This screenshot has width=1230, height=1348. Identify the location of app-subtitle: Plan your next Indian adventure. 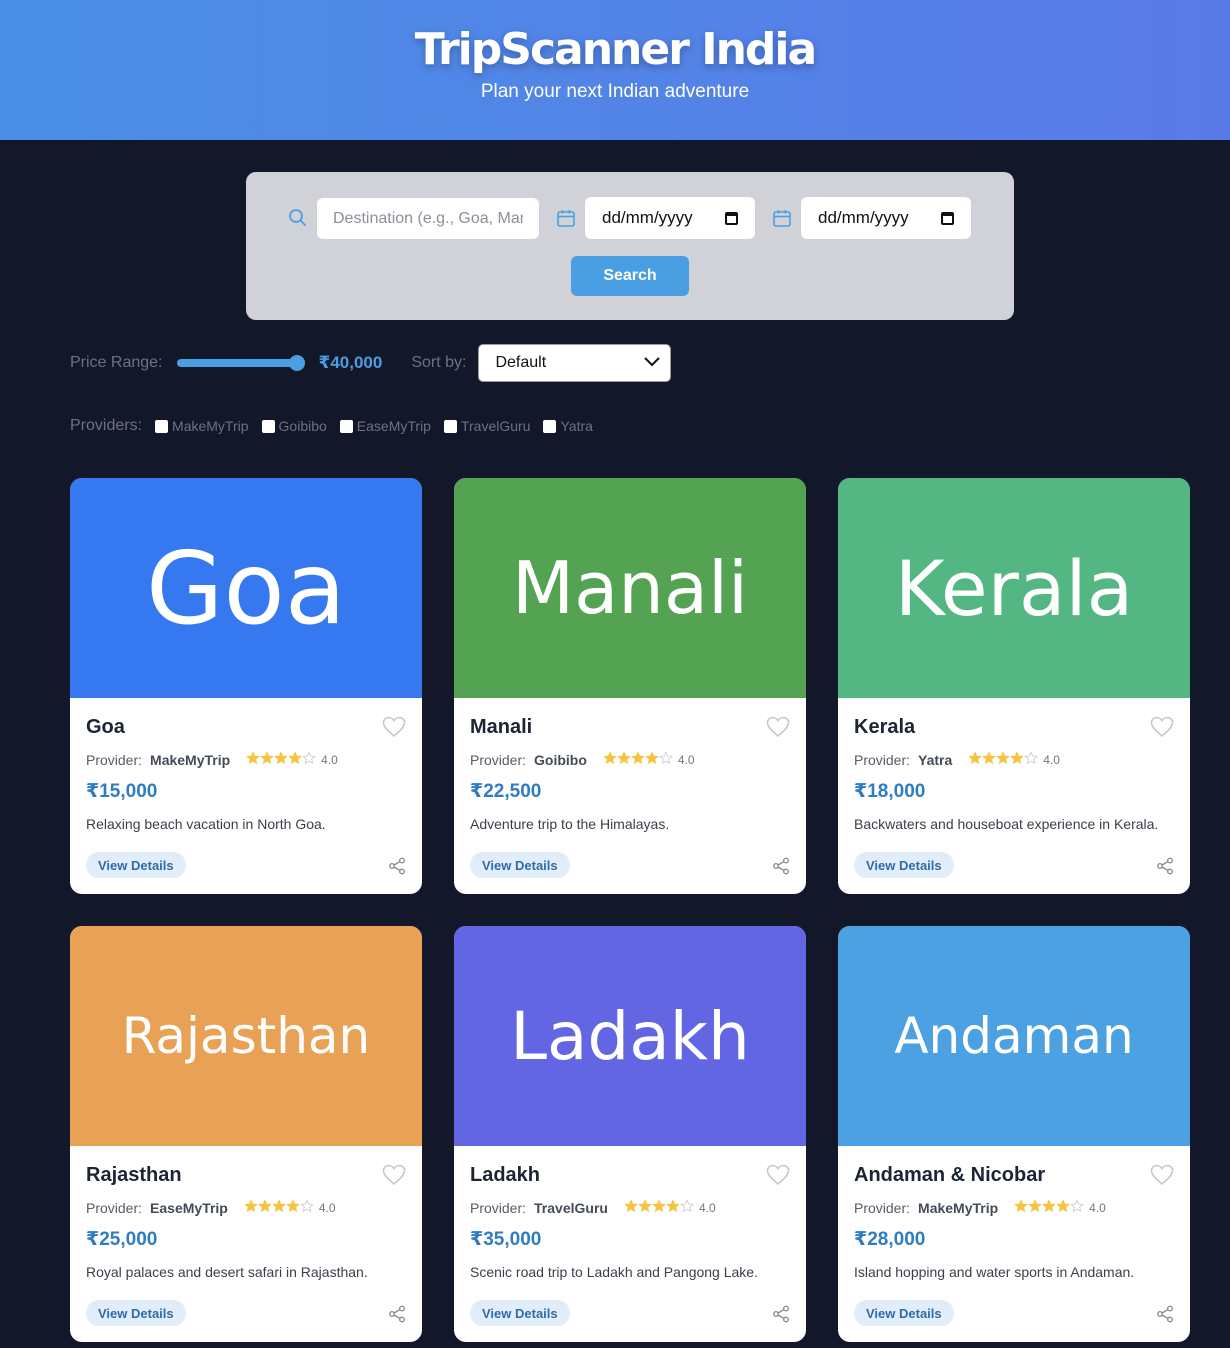
(615, 91).